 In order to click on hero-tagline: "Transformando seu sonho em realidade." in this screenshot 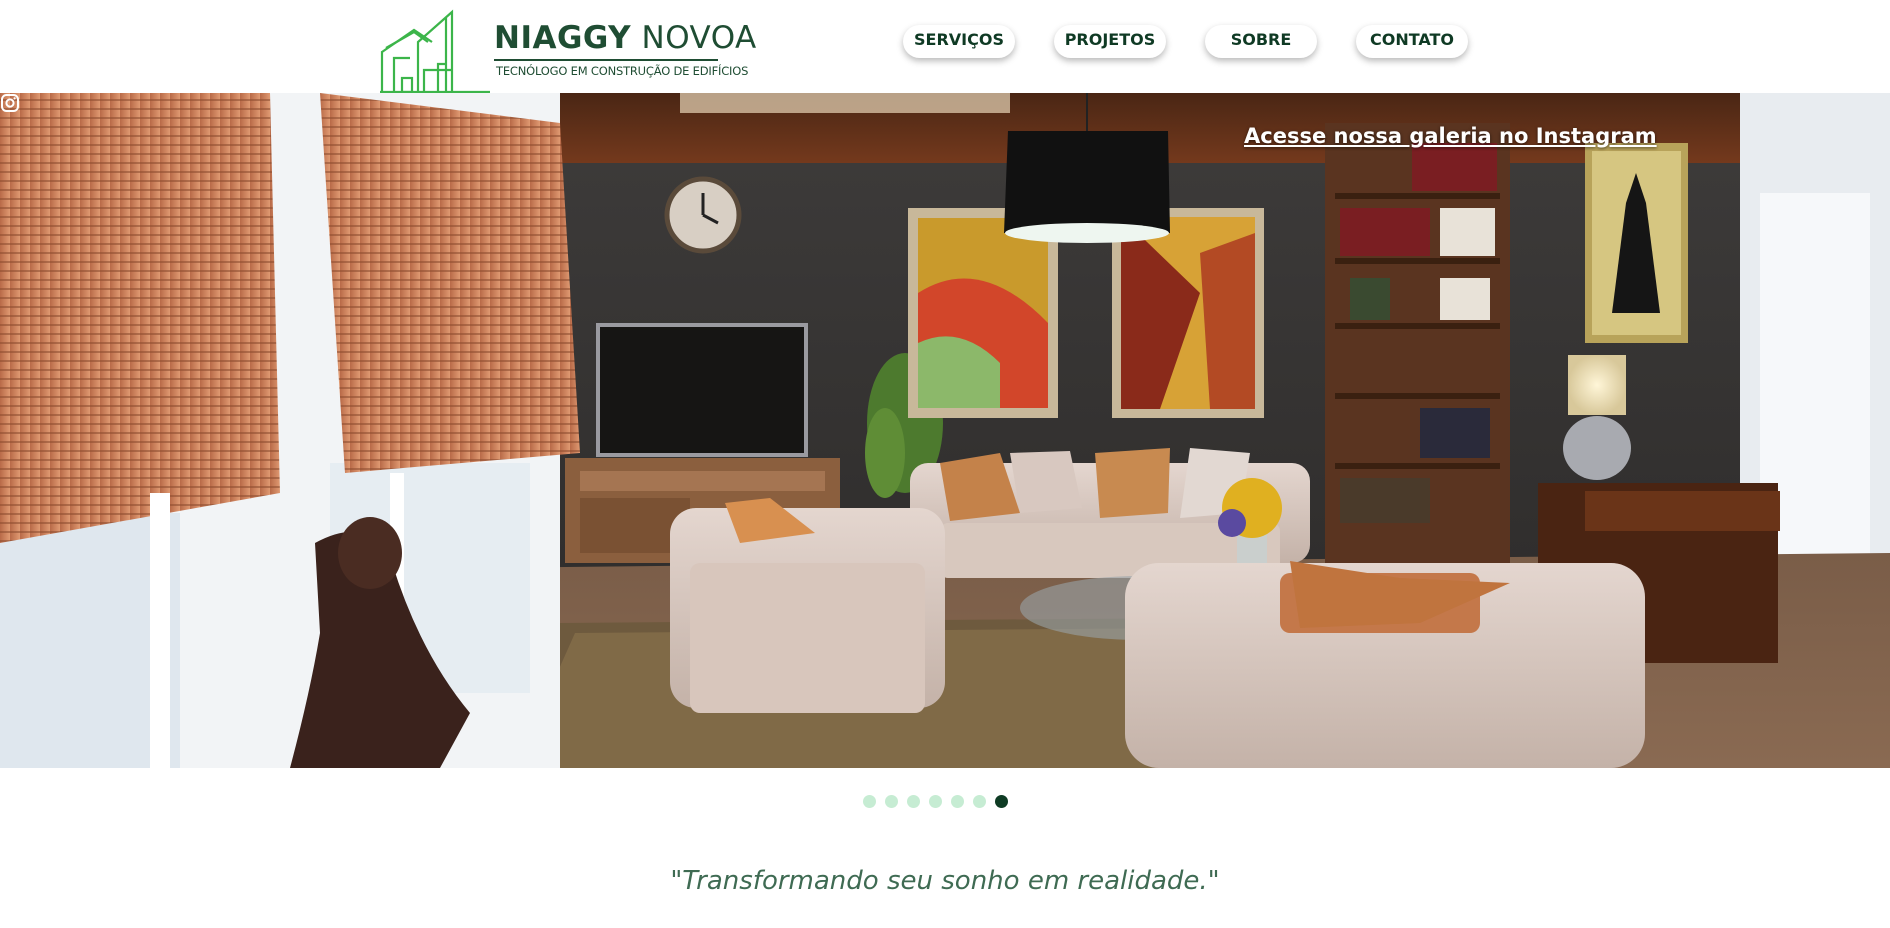, I will do `click(945, 881)`.